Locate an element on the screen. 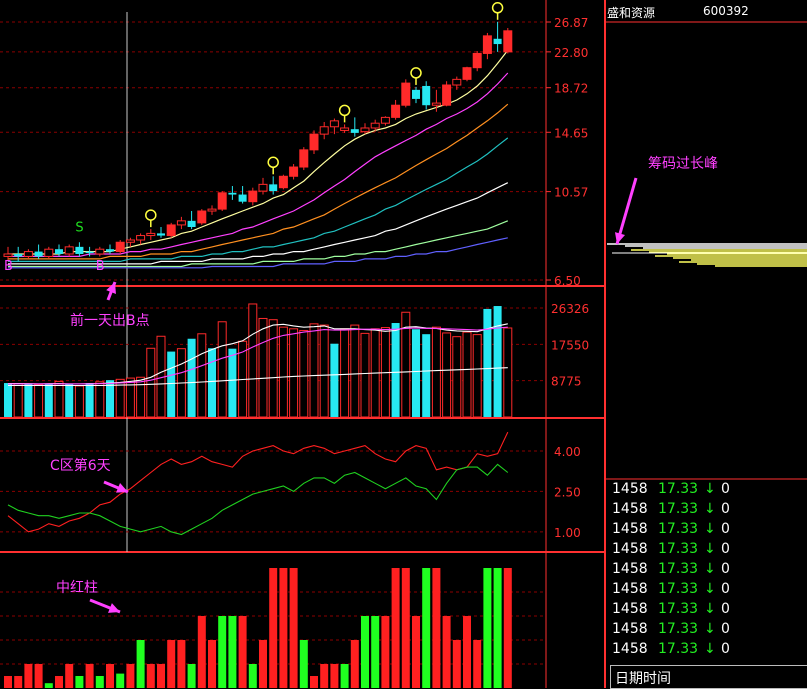  date-time-label: 日期时间 is located at coordinates (643, 679).